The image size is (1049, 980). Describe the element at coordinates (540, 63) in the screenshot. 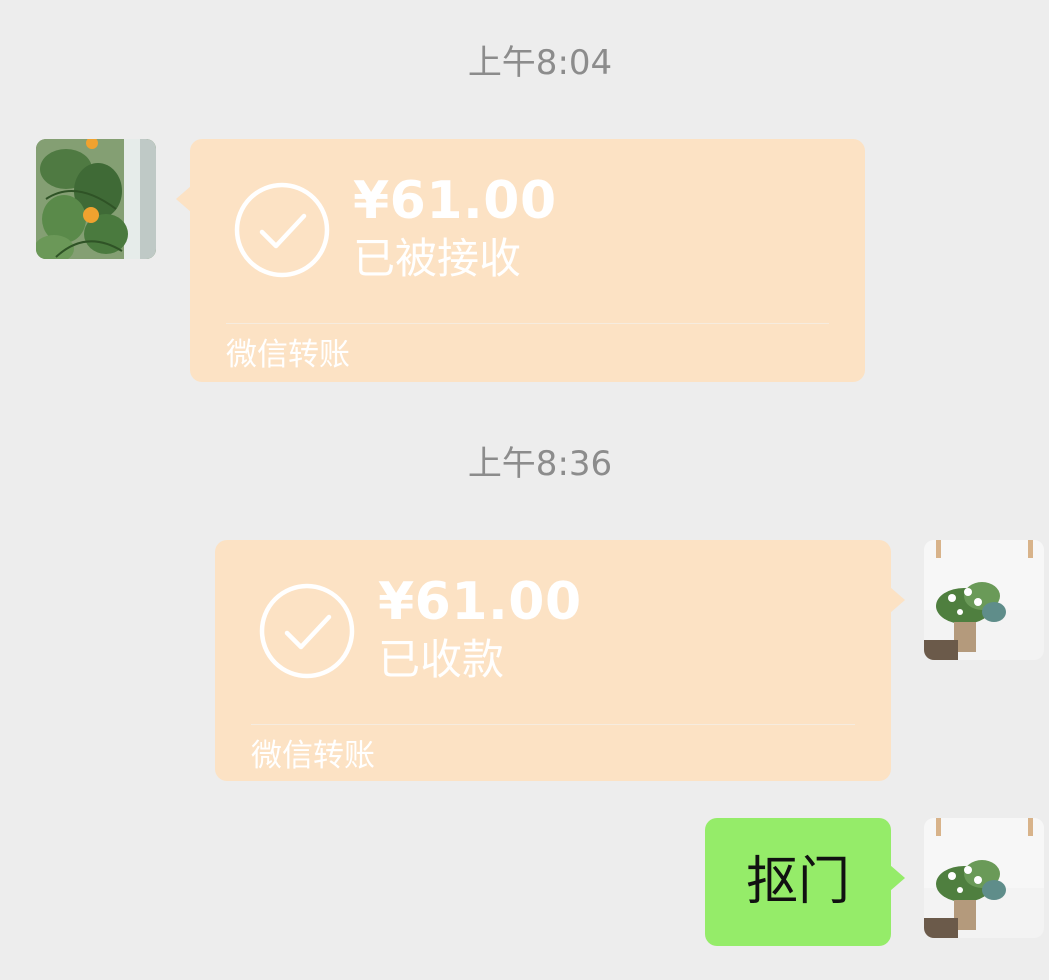

I see `message-timestamp: 上午8:04` at that location.